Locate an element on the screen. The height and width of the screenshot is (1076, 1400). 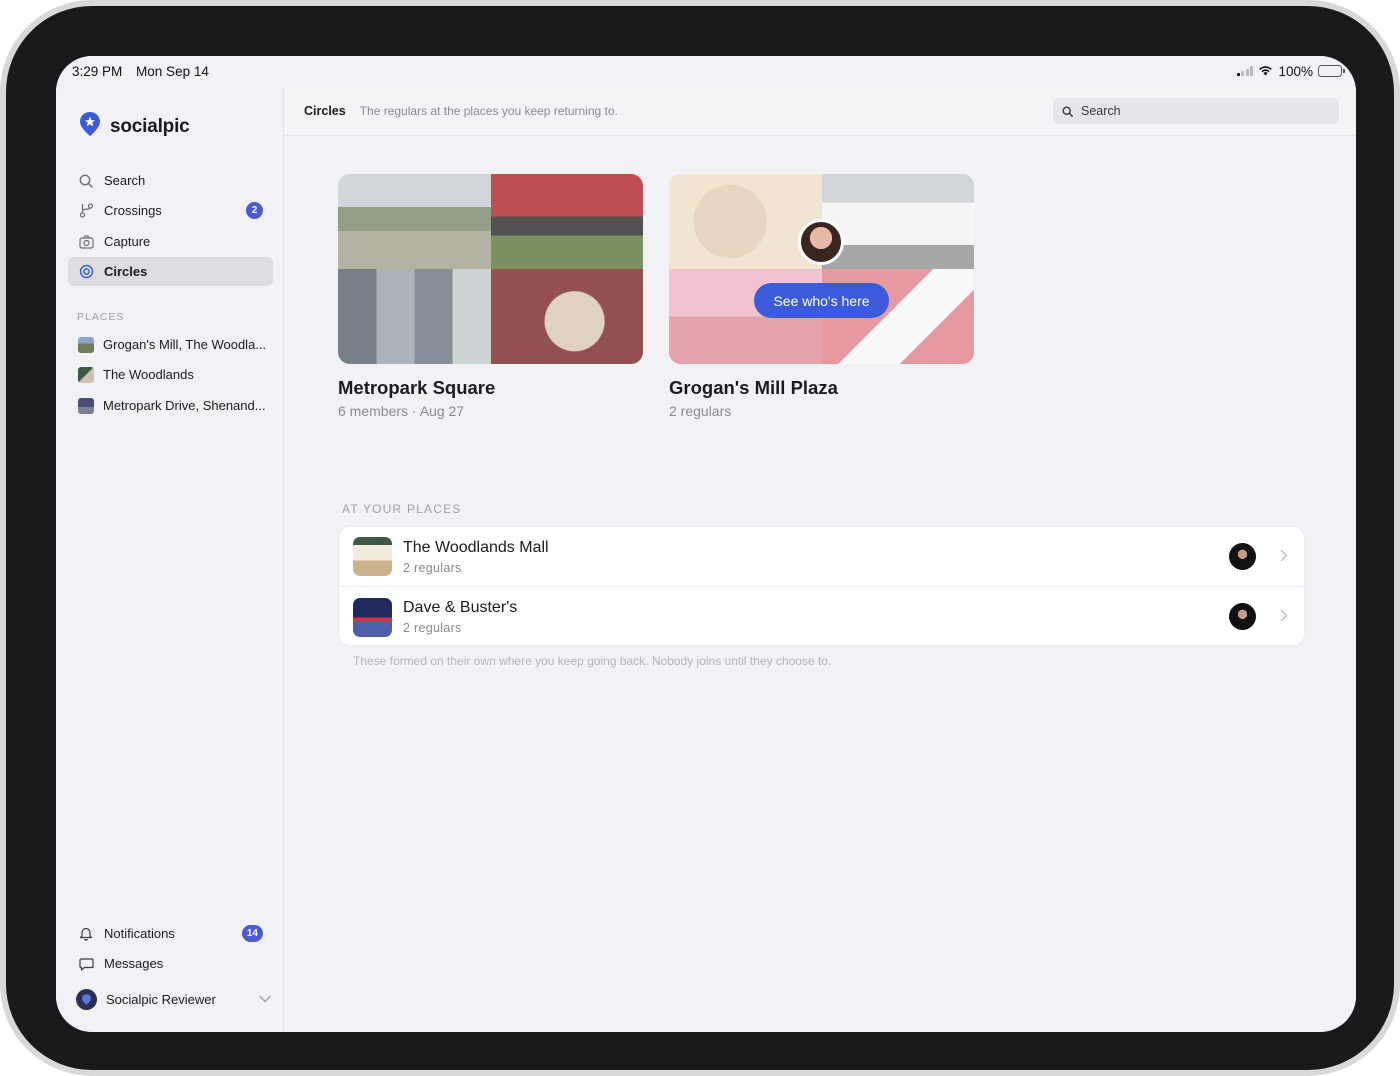
brand-name: socialpic is located at coordinates (150, 126).